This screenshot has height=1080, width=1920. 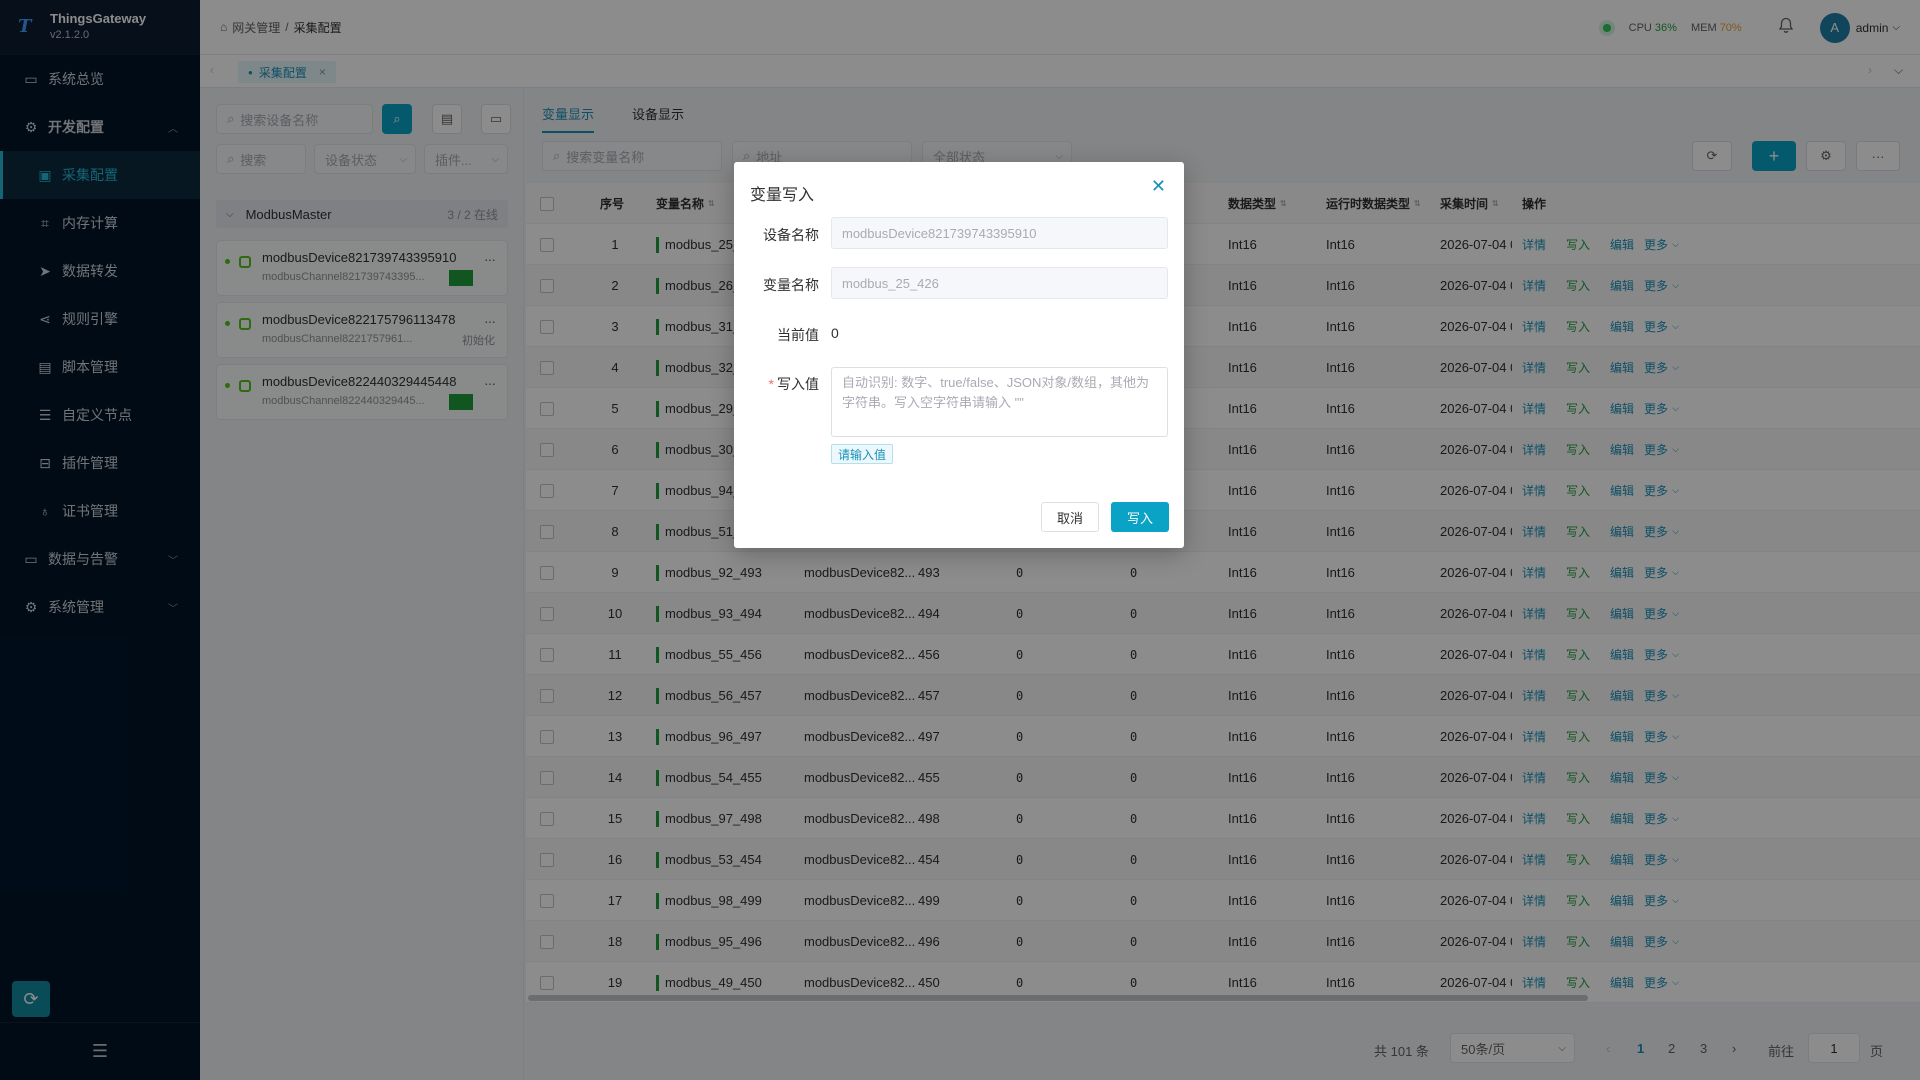 I want to click on validation-hint-tag: 请输入值, so click(x=862, y=454).